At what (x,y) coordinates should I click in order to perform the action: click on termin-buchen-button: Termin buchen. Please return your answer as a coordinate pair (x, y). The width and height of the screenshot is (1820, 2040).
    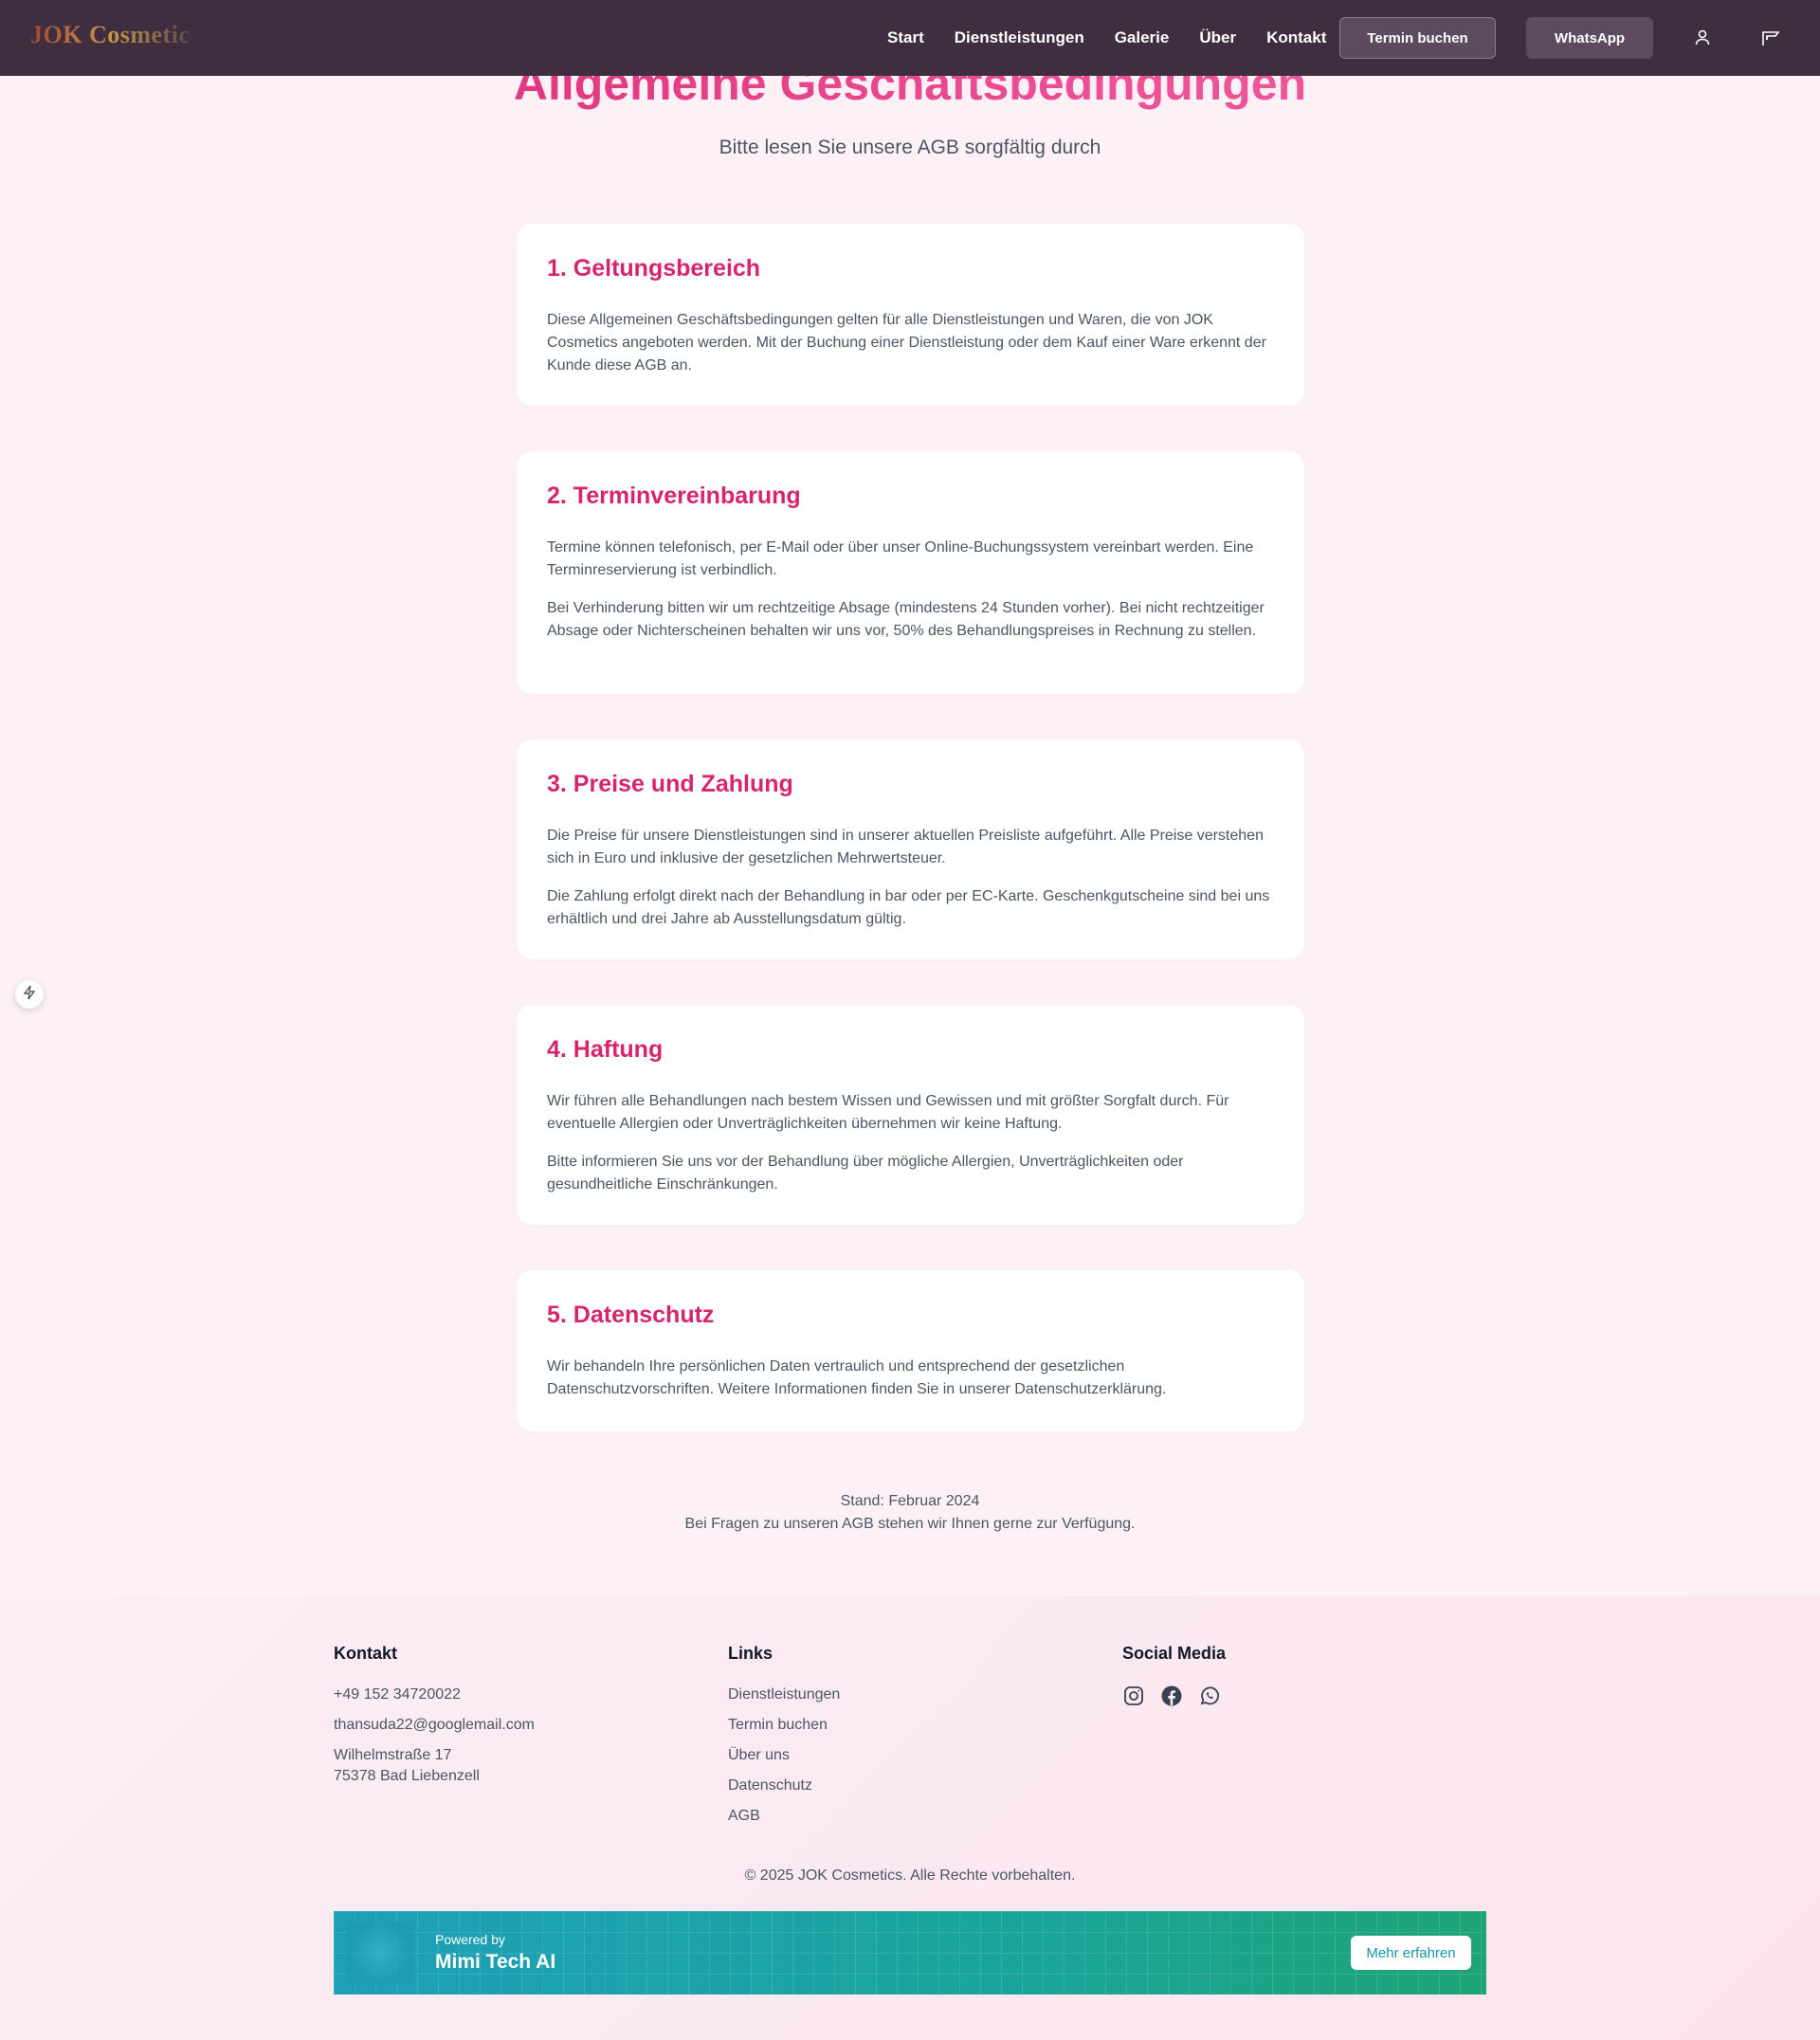
    Looking at the image, I should click on (1417, 38).